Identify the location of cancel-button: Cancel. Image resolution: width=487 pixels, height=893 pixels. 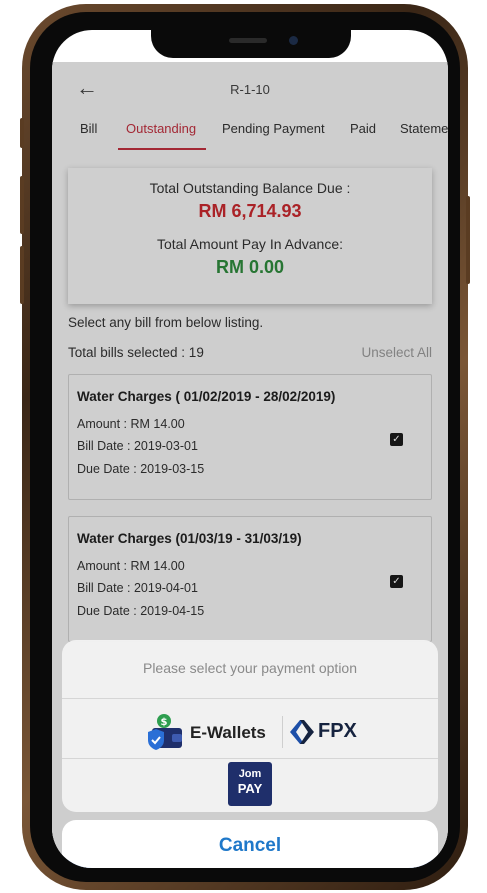
(250, 844).